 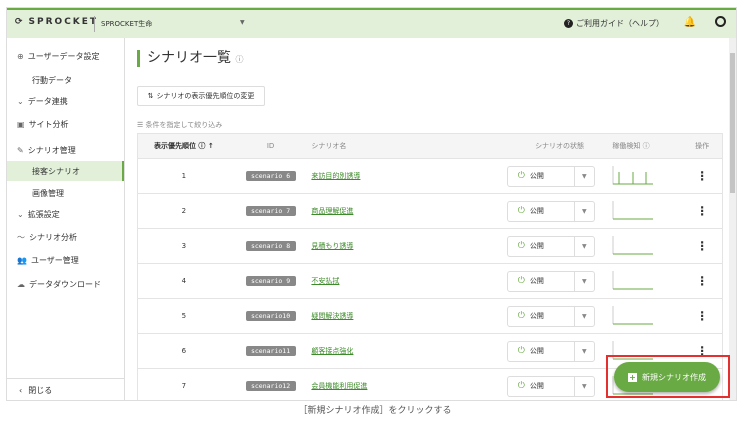 I want to click on company-selector: SPROCKET生命, so click(x=126, y=24).